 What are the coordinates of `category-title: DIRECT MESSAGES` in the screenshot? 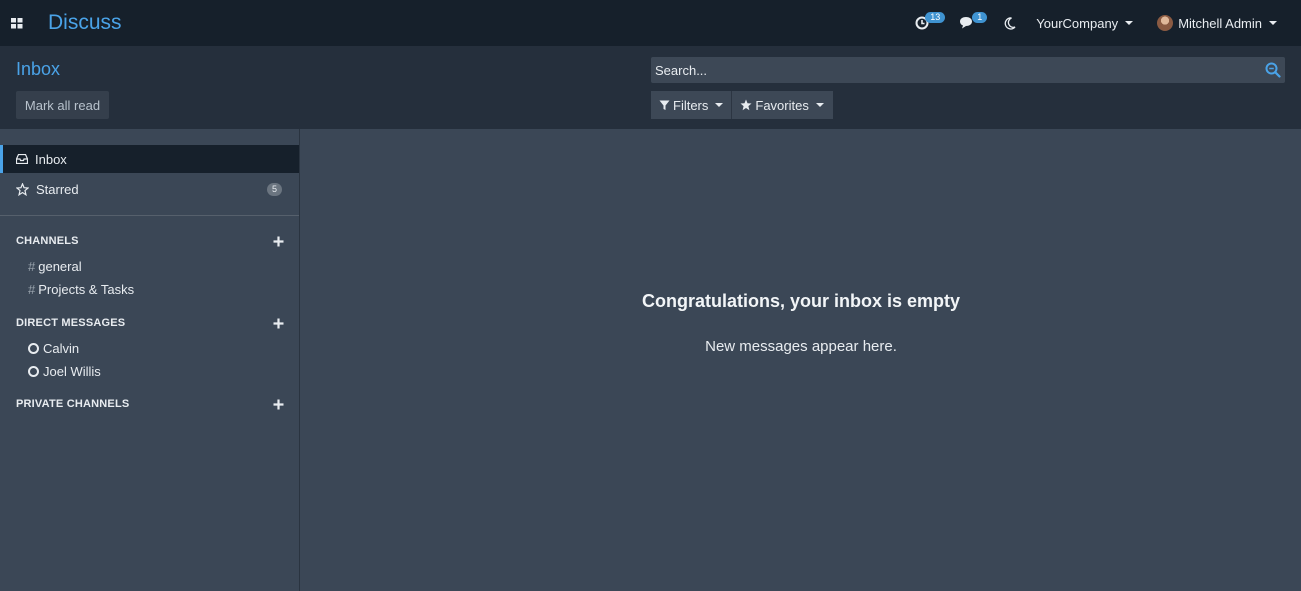 It's located at (70, 323).